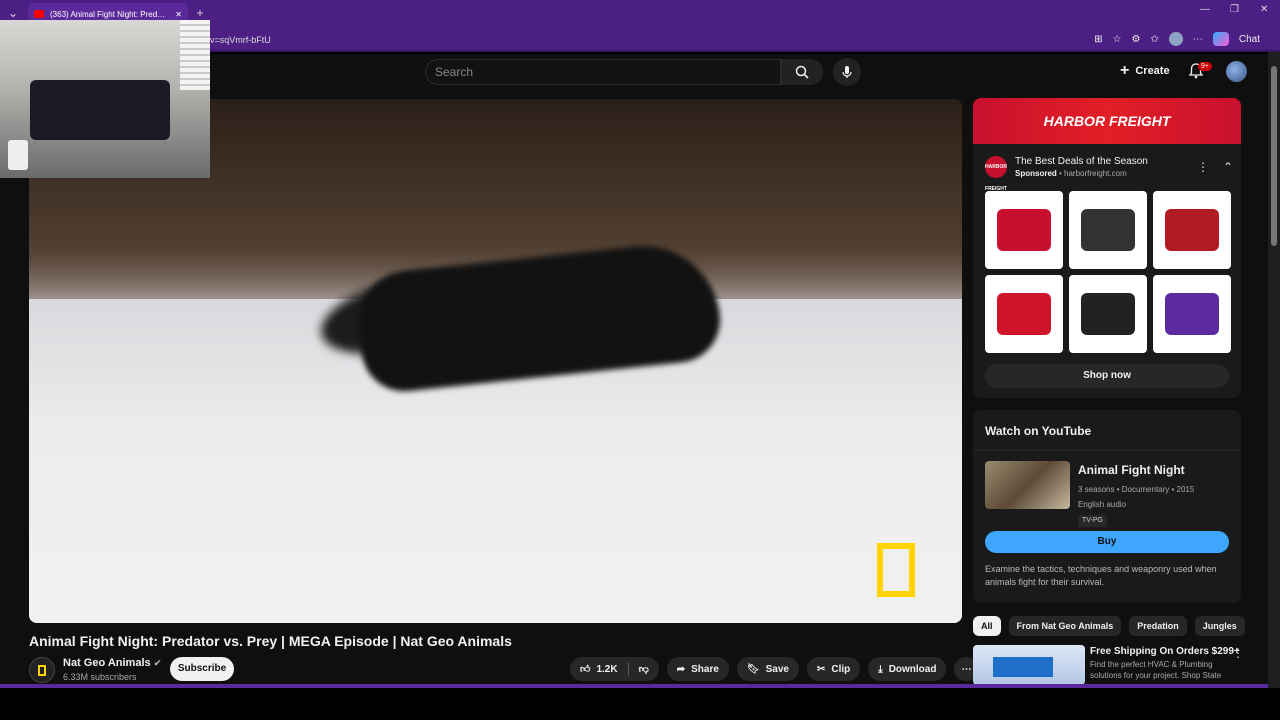  Describe the element at coordinates (1093, 521) in the screenshot. I see `rating-badge: TV-PG` at that location.